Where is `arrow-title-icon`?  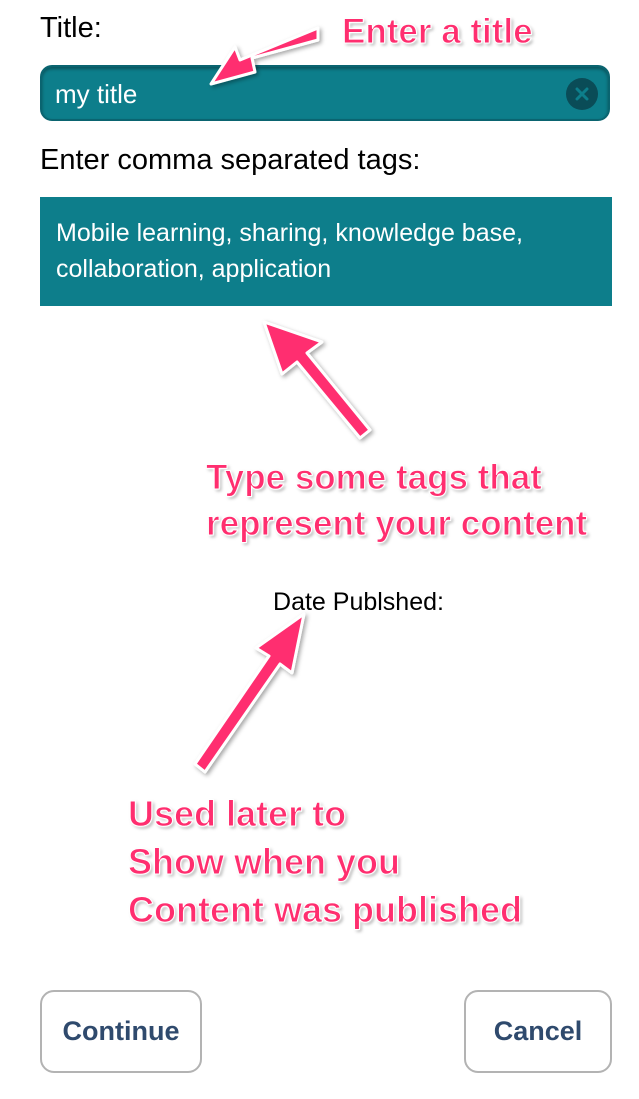 arrow-title-icon is located at coordinates (264, 56).